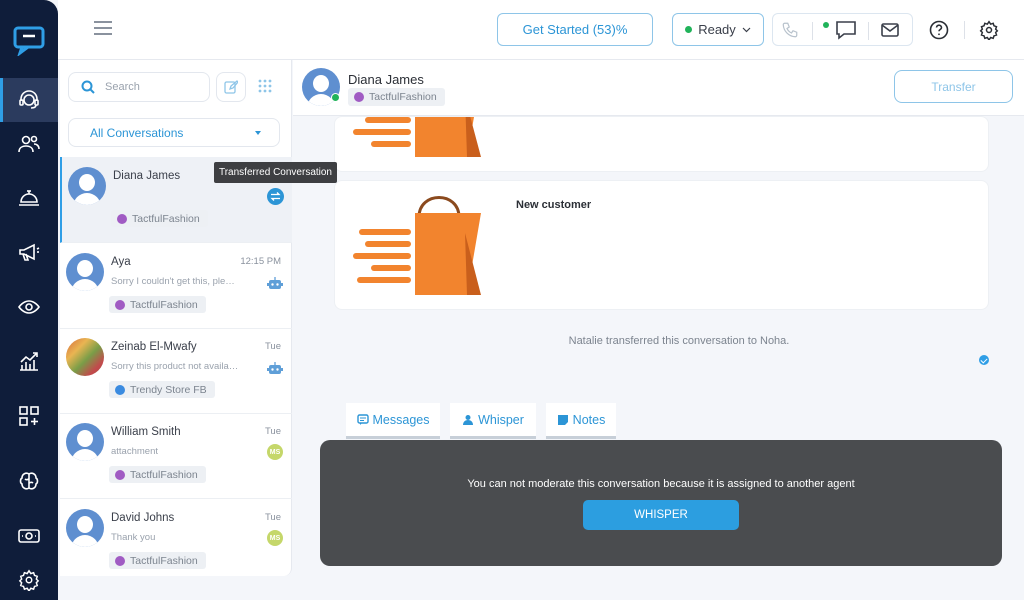 This screenshot has height=600, width=1024. What do you see at coordinates (468, 419) in the screenshot?
I see `whisper-icon` at bounding box center [468, 419].